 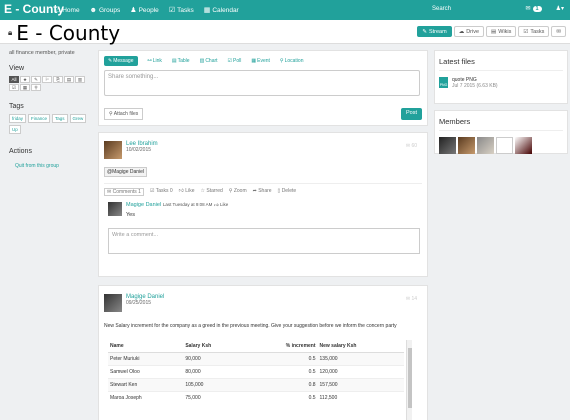 I want to click on file-item: PNG quote PNG Jul 7 2015 (6.63 KB), so click(x=501, y=83).